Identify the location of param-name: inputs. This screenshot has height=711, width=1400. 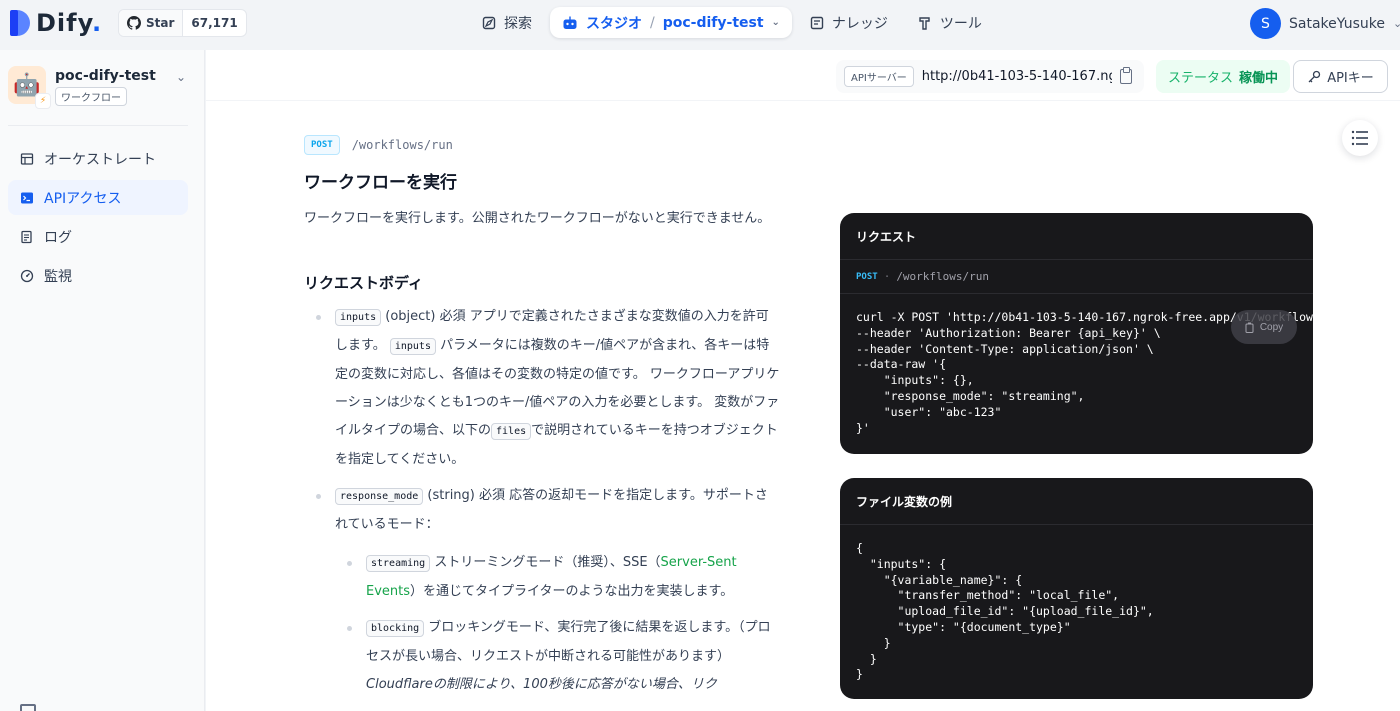
(358, 317).